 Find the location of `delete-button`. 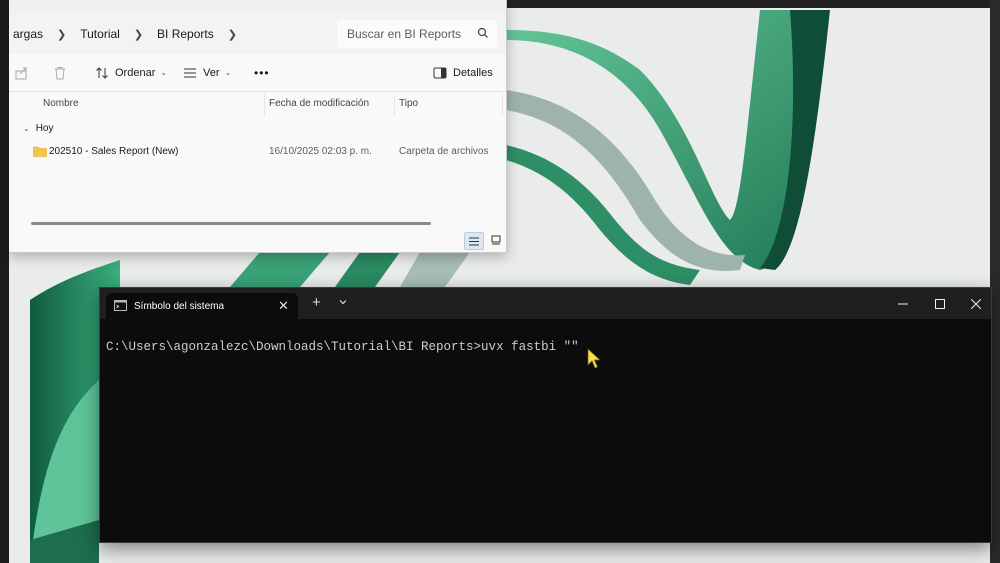

delete-button is located at coordinates (63, 72).